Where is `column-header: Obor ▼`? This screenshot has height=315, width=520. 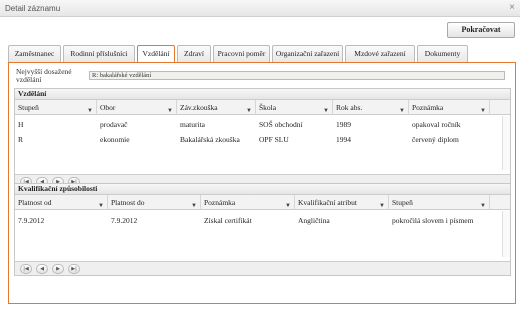
column-header: Obor ▼ is located at coordinates (137, 107).